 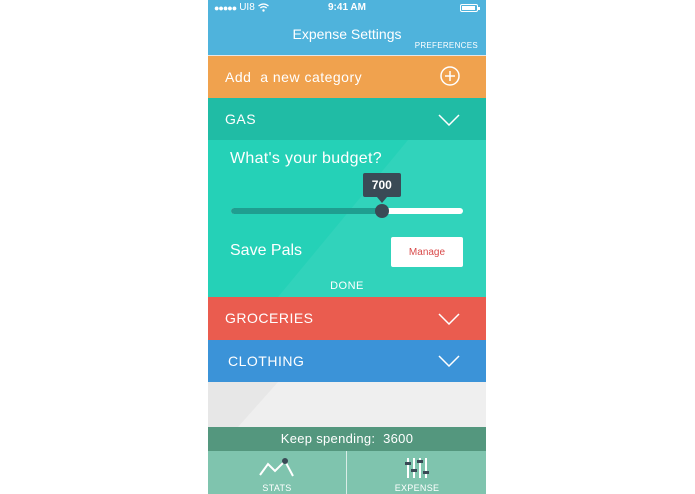 I want to click on add-category-row: Add a new category, so click(x=347, y=77).